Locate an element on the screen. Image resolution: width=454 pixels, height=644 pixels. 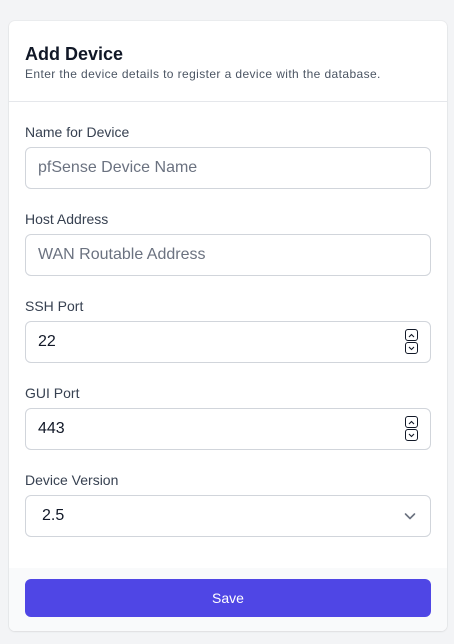
device-name-label: Name for Device is located at coordinates (77, 132).